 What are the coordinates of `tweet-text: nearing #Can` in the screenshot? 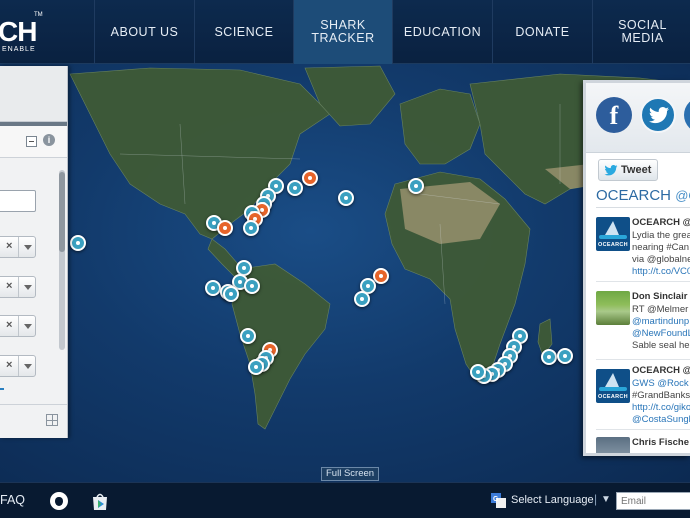 It's located at (661, 247).